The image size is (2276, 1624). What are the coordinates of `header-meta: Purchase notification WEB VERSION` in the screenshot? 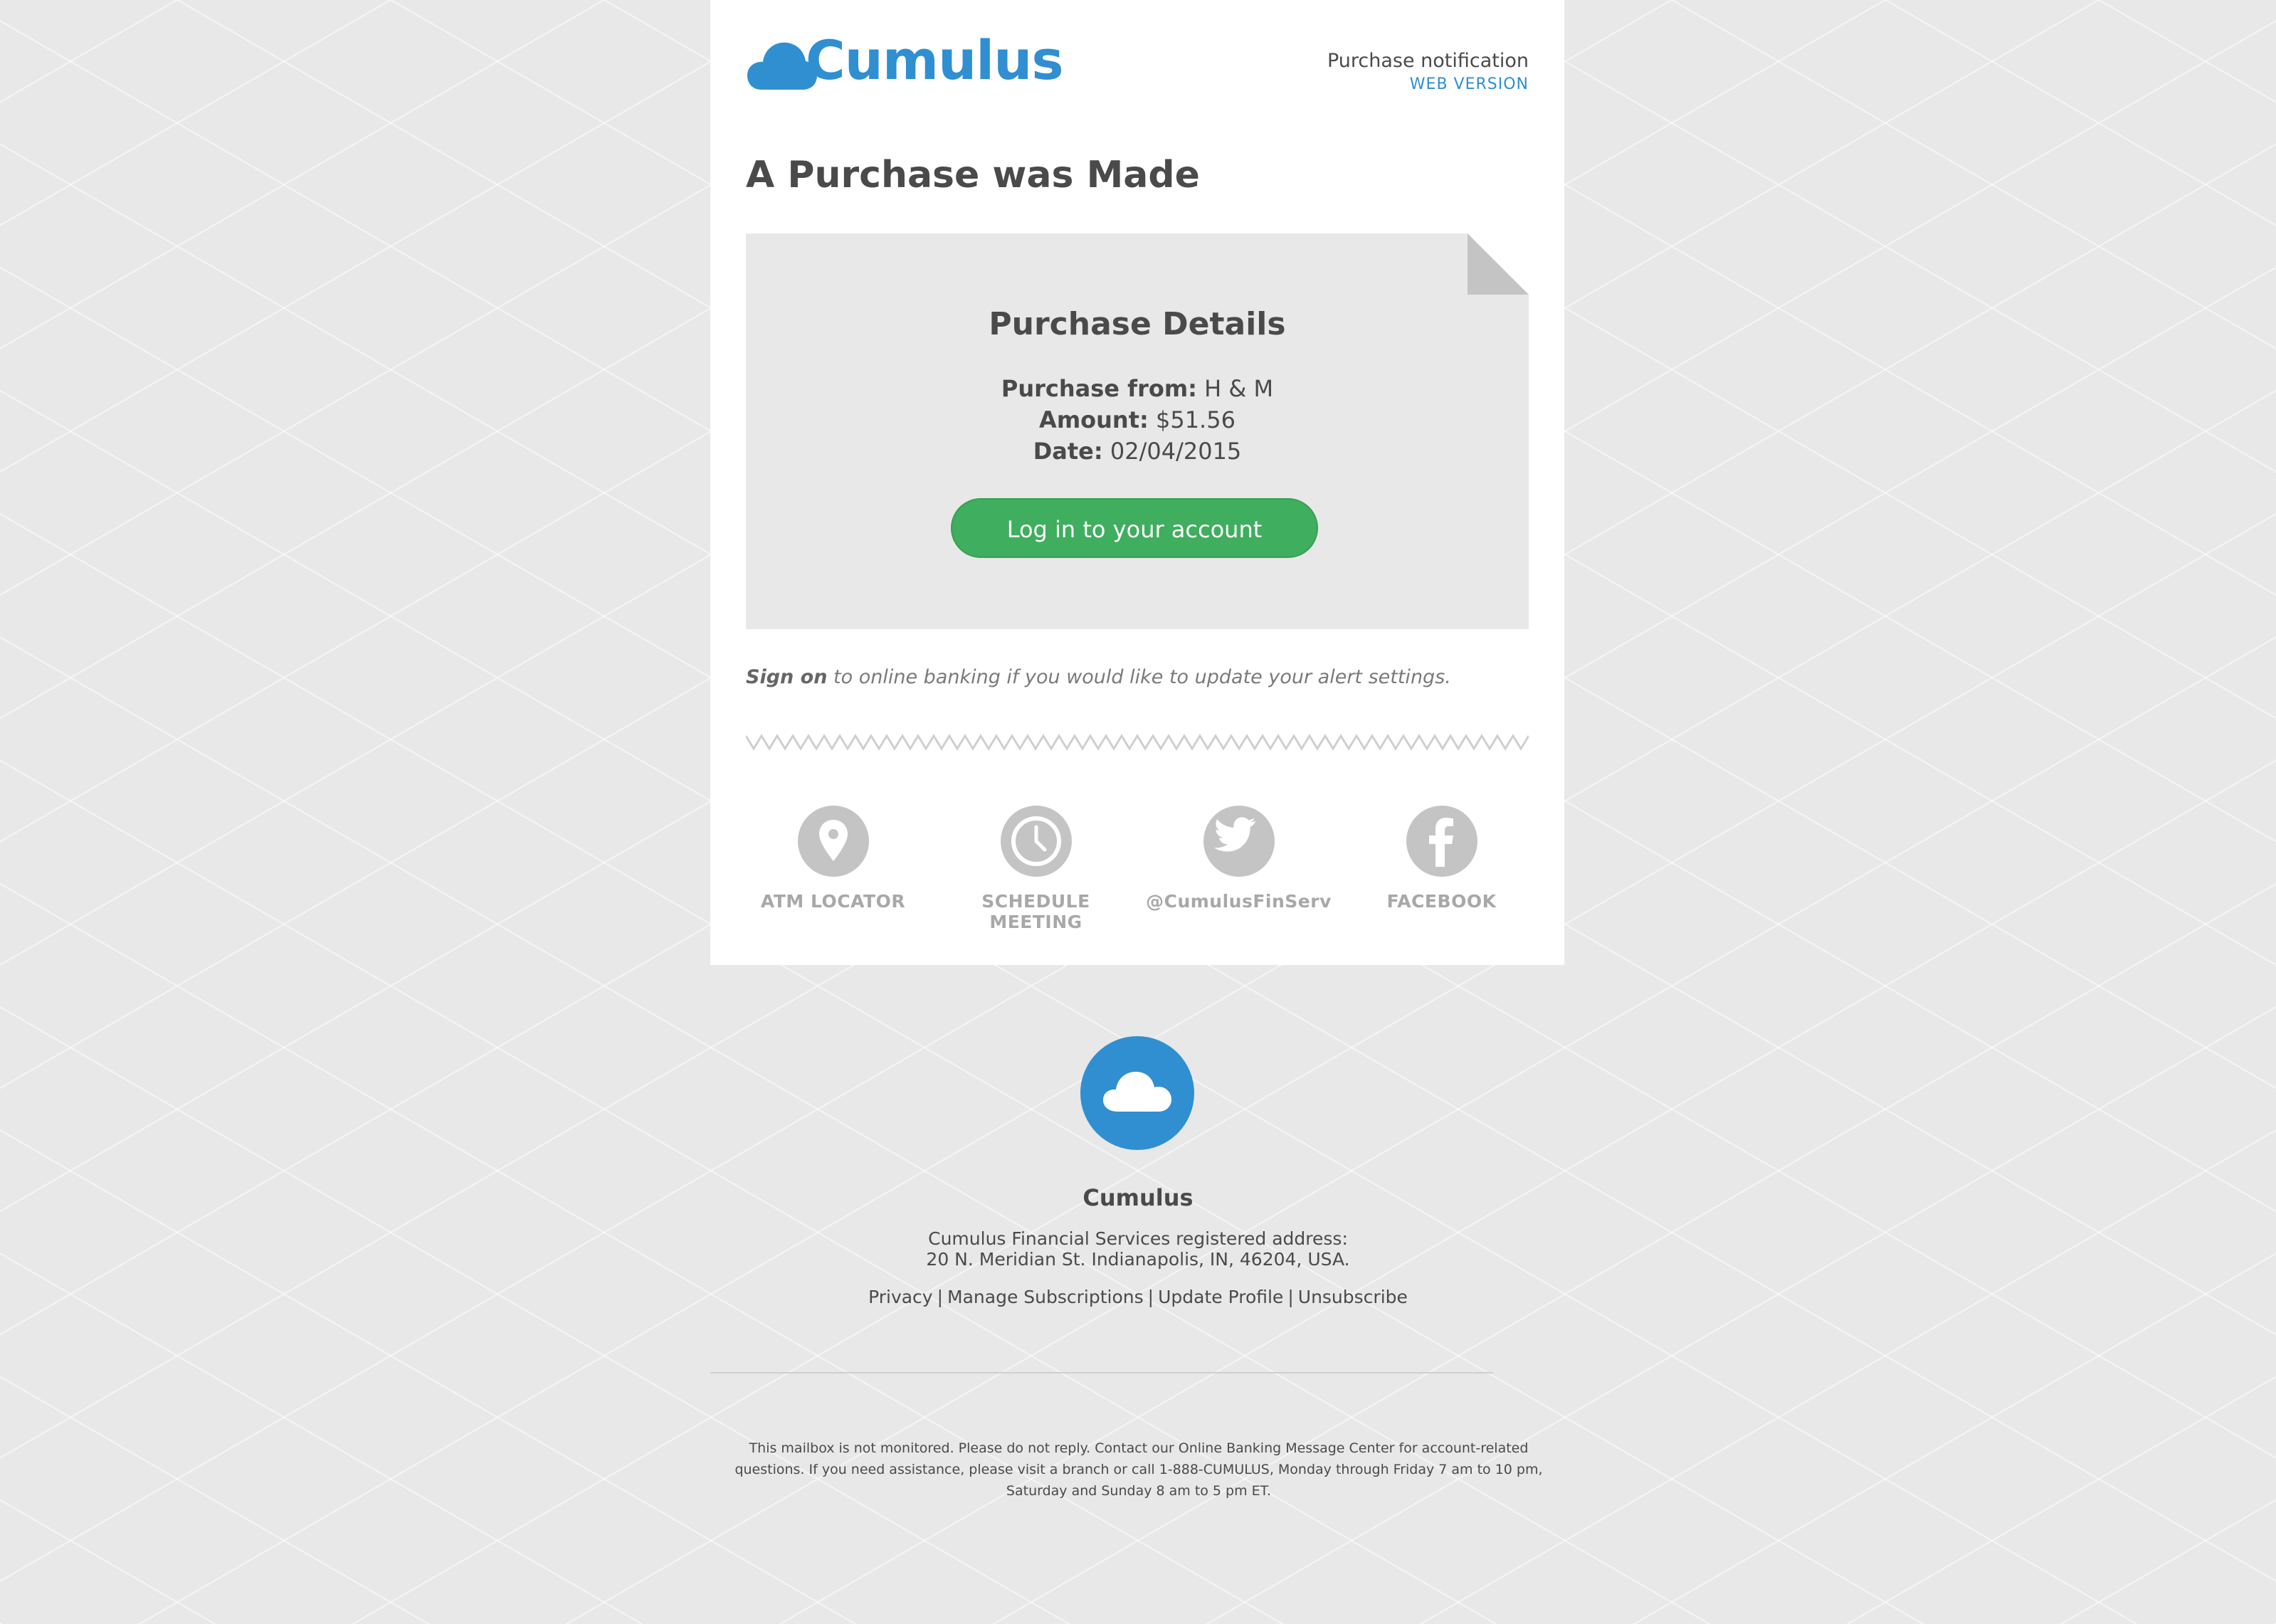 It's located at (1428, 71).